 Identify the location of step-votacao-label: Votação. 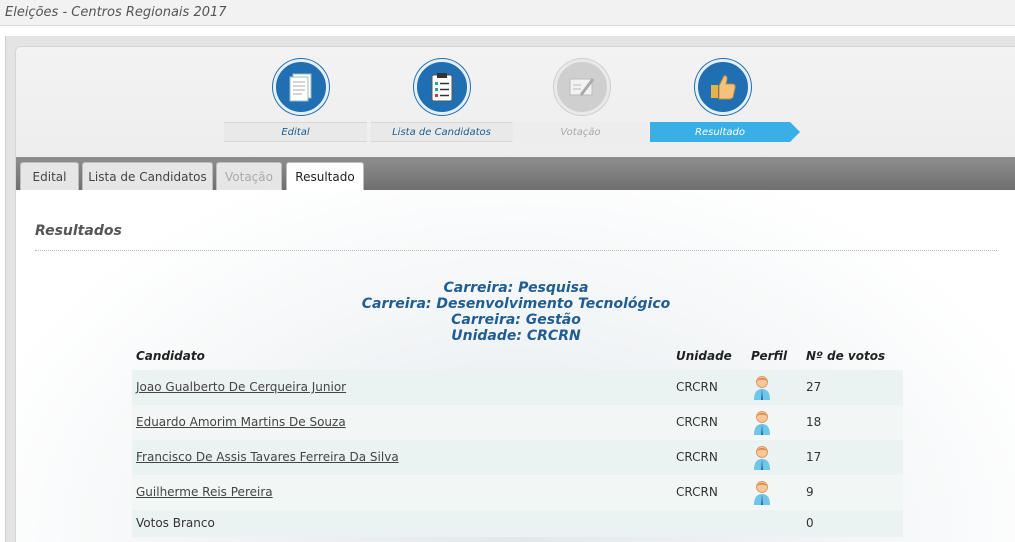
(580, 132).